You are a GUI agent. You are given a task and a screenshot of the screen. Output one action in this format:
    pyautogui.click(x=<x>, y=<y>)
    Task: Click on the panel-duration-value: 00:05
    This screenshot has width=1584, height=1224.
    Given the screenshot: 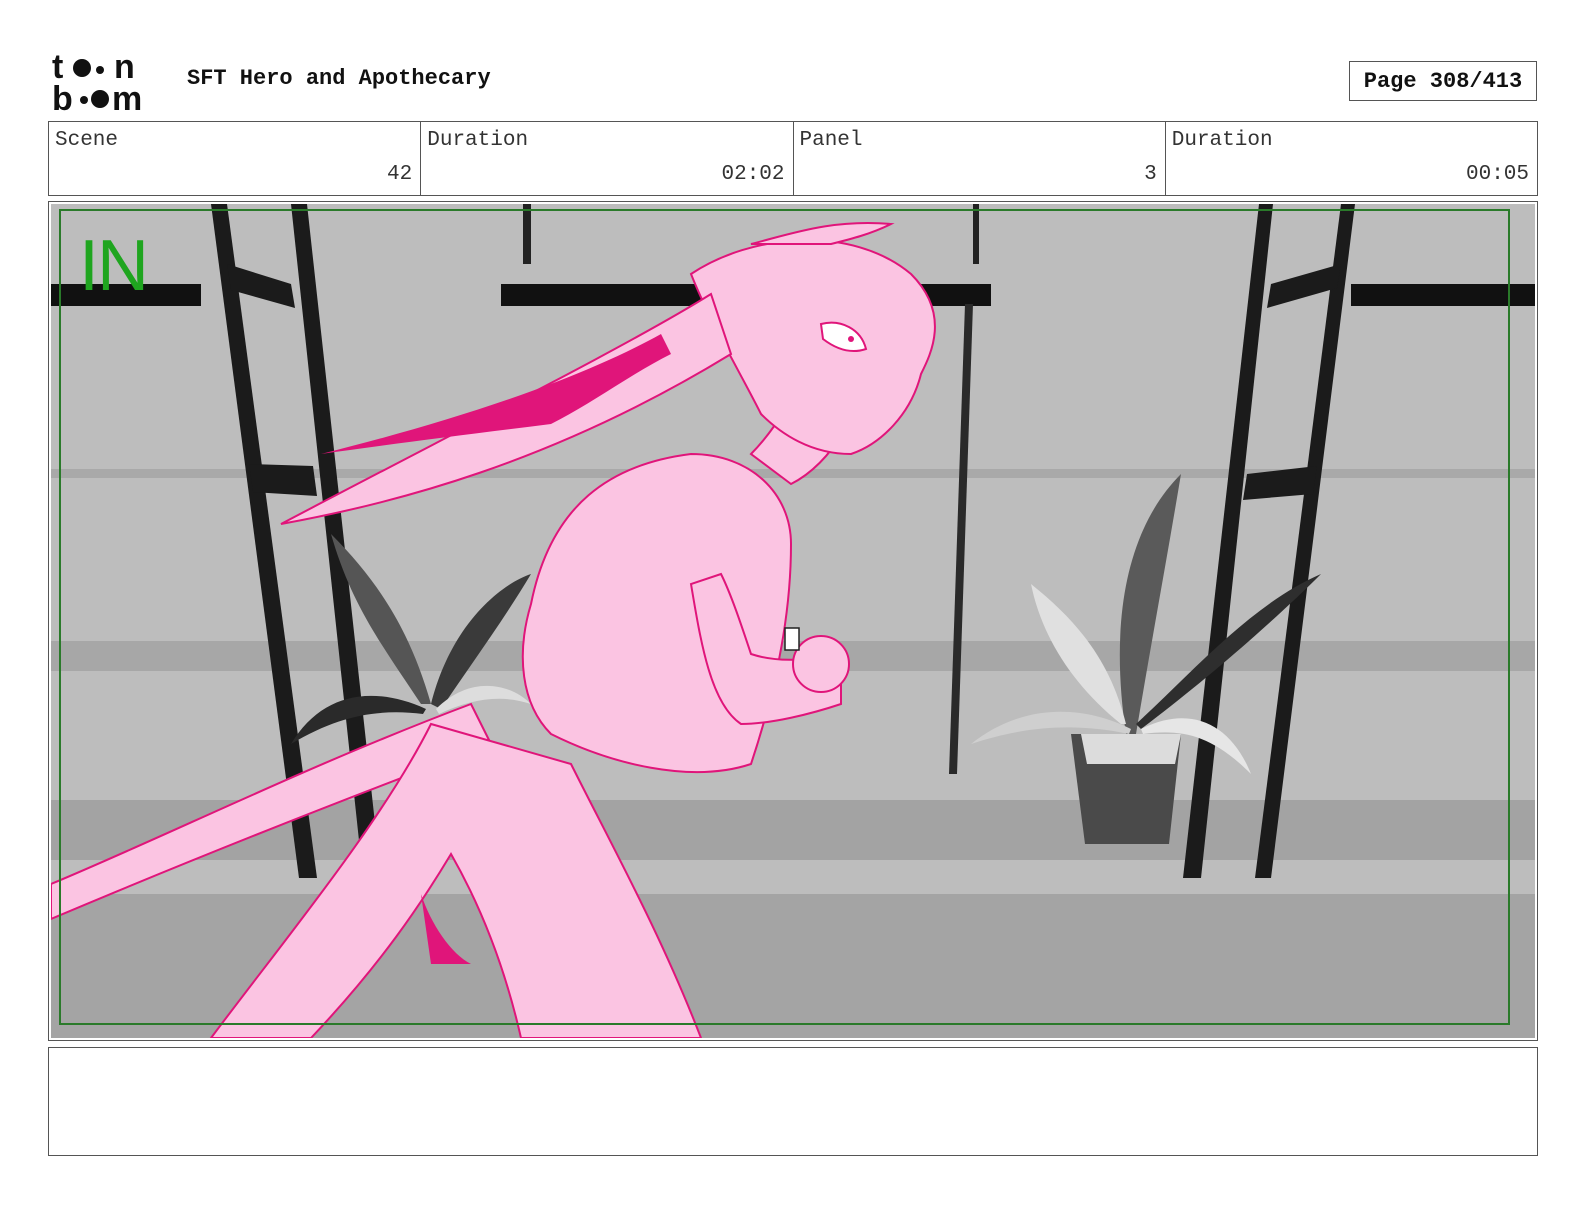 What is the action you would take?
    pyautogui.click(x=1497, y=174)
    